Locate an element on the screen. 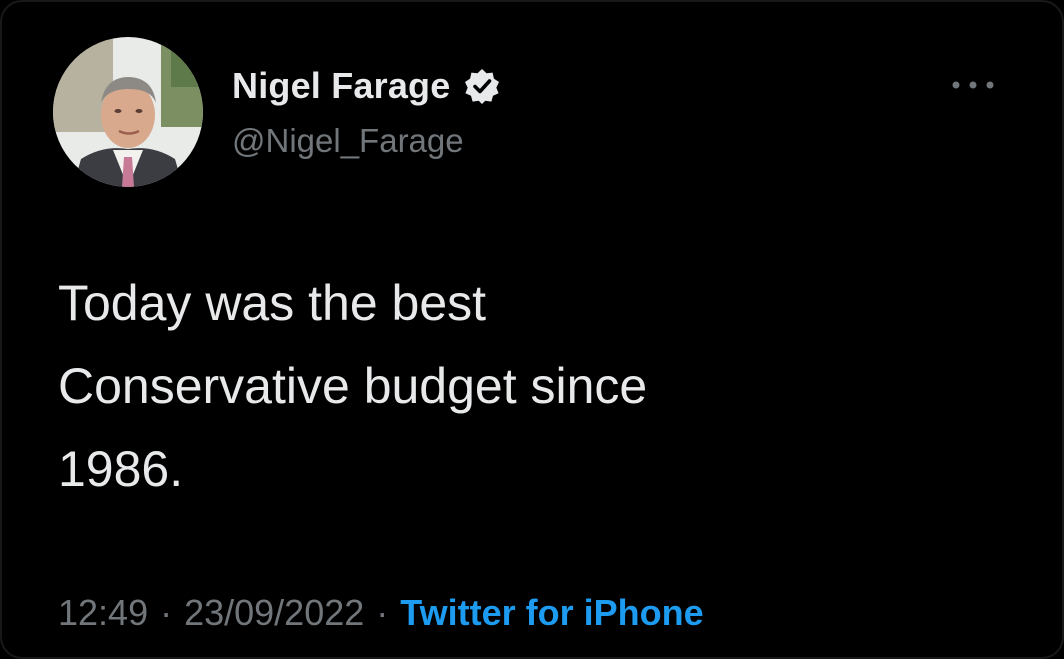 This screenshot has height=659, width=1064. tweet-text-line: 1986. is located at coordinates (121, 469).